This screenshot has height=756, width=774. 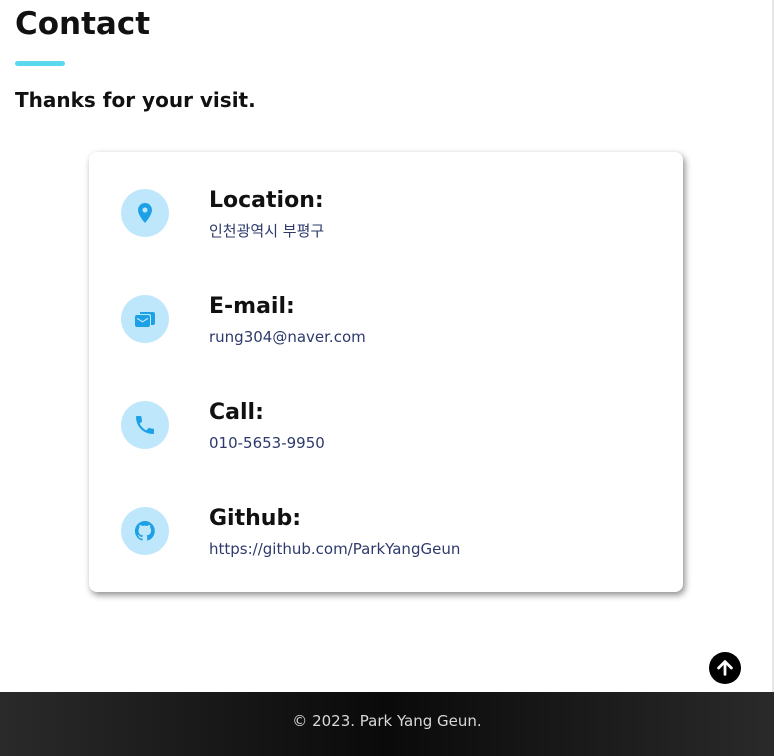 I want to click on scroll-to-top-button, so click(x=725, y=668).